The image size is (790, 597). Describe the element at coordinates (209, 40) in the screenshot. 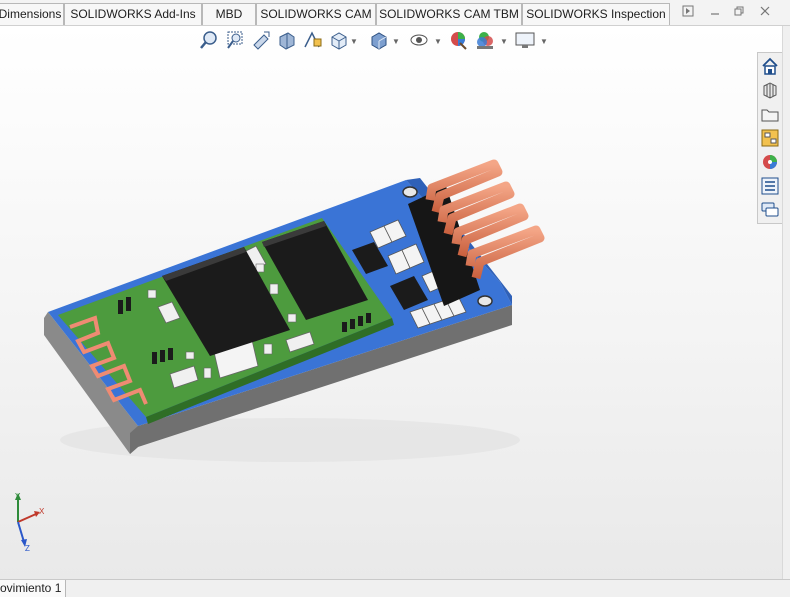

I see `zoom-to-fit-icon` at that location.